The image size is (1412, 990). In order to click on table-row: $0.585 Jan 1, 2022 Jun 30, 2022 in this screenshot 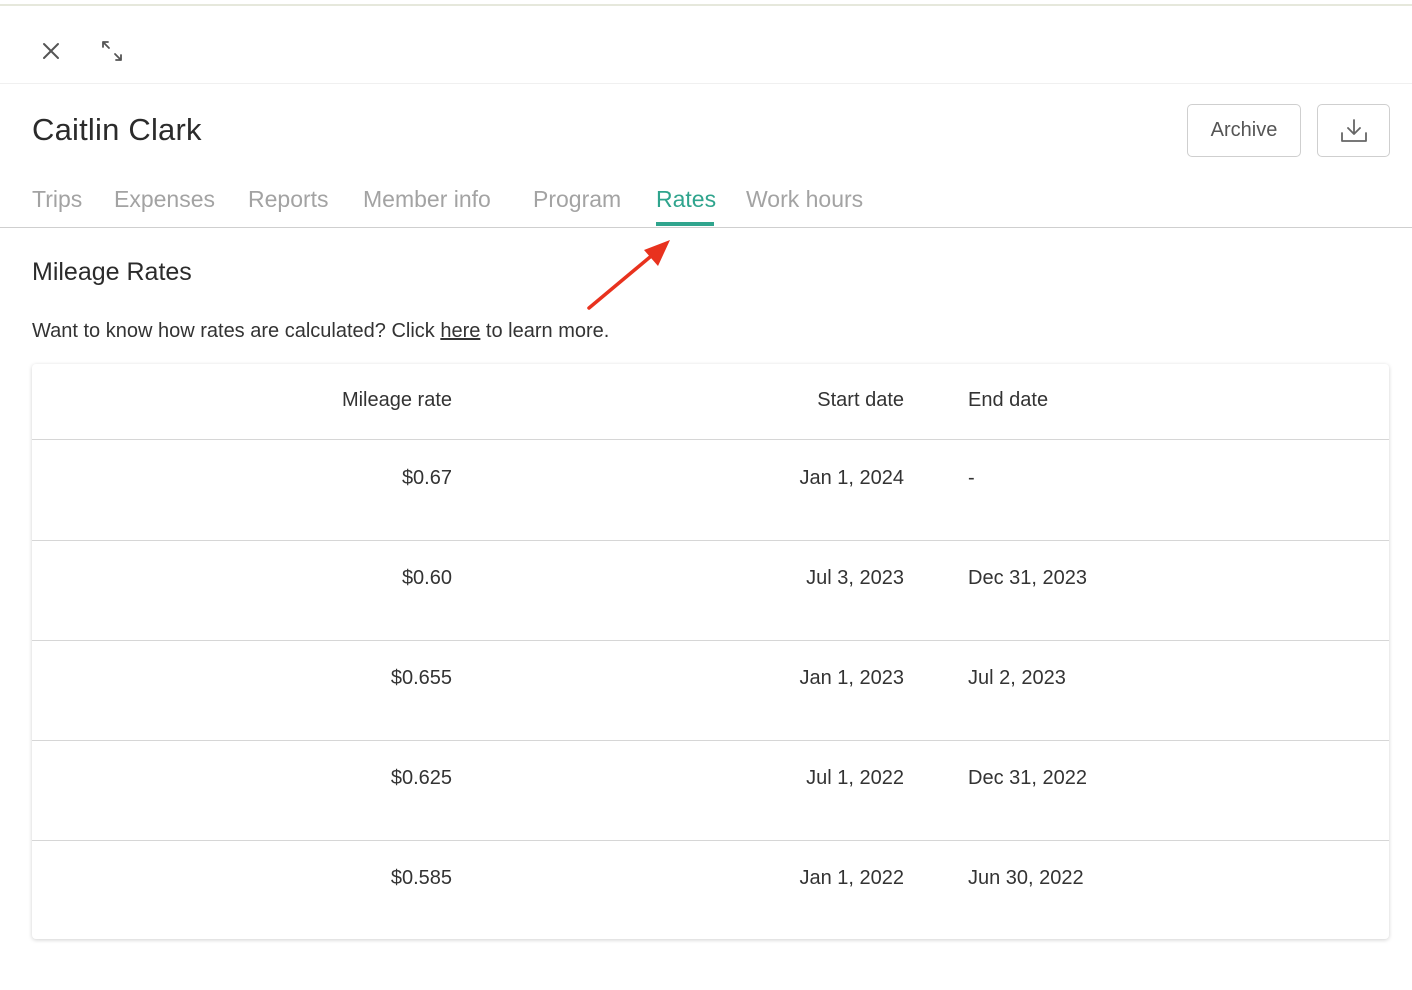, I will do `click(710, 889)`.